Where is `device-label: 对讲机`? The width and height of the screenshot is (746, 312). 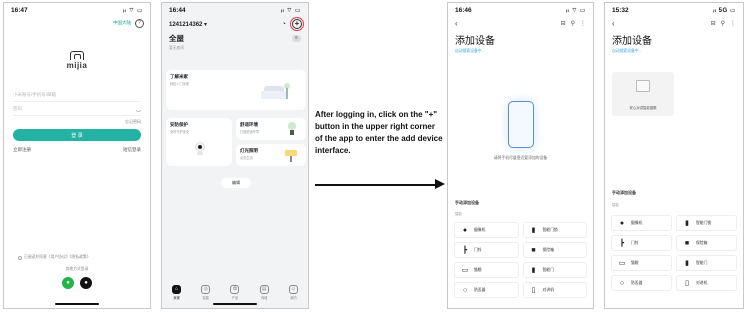
device-label: 对讲机 is located at coordinates (548, 289).